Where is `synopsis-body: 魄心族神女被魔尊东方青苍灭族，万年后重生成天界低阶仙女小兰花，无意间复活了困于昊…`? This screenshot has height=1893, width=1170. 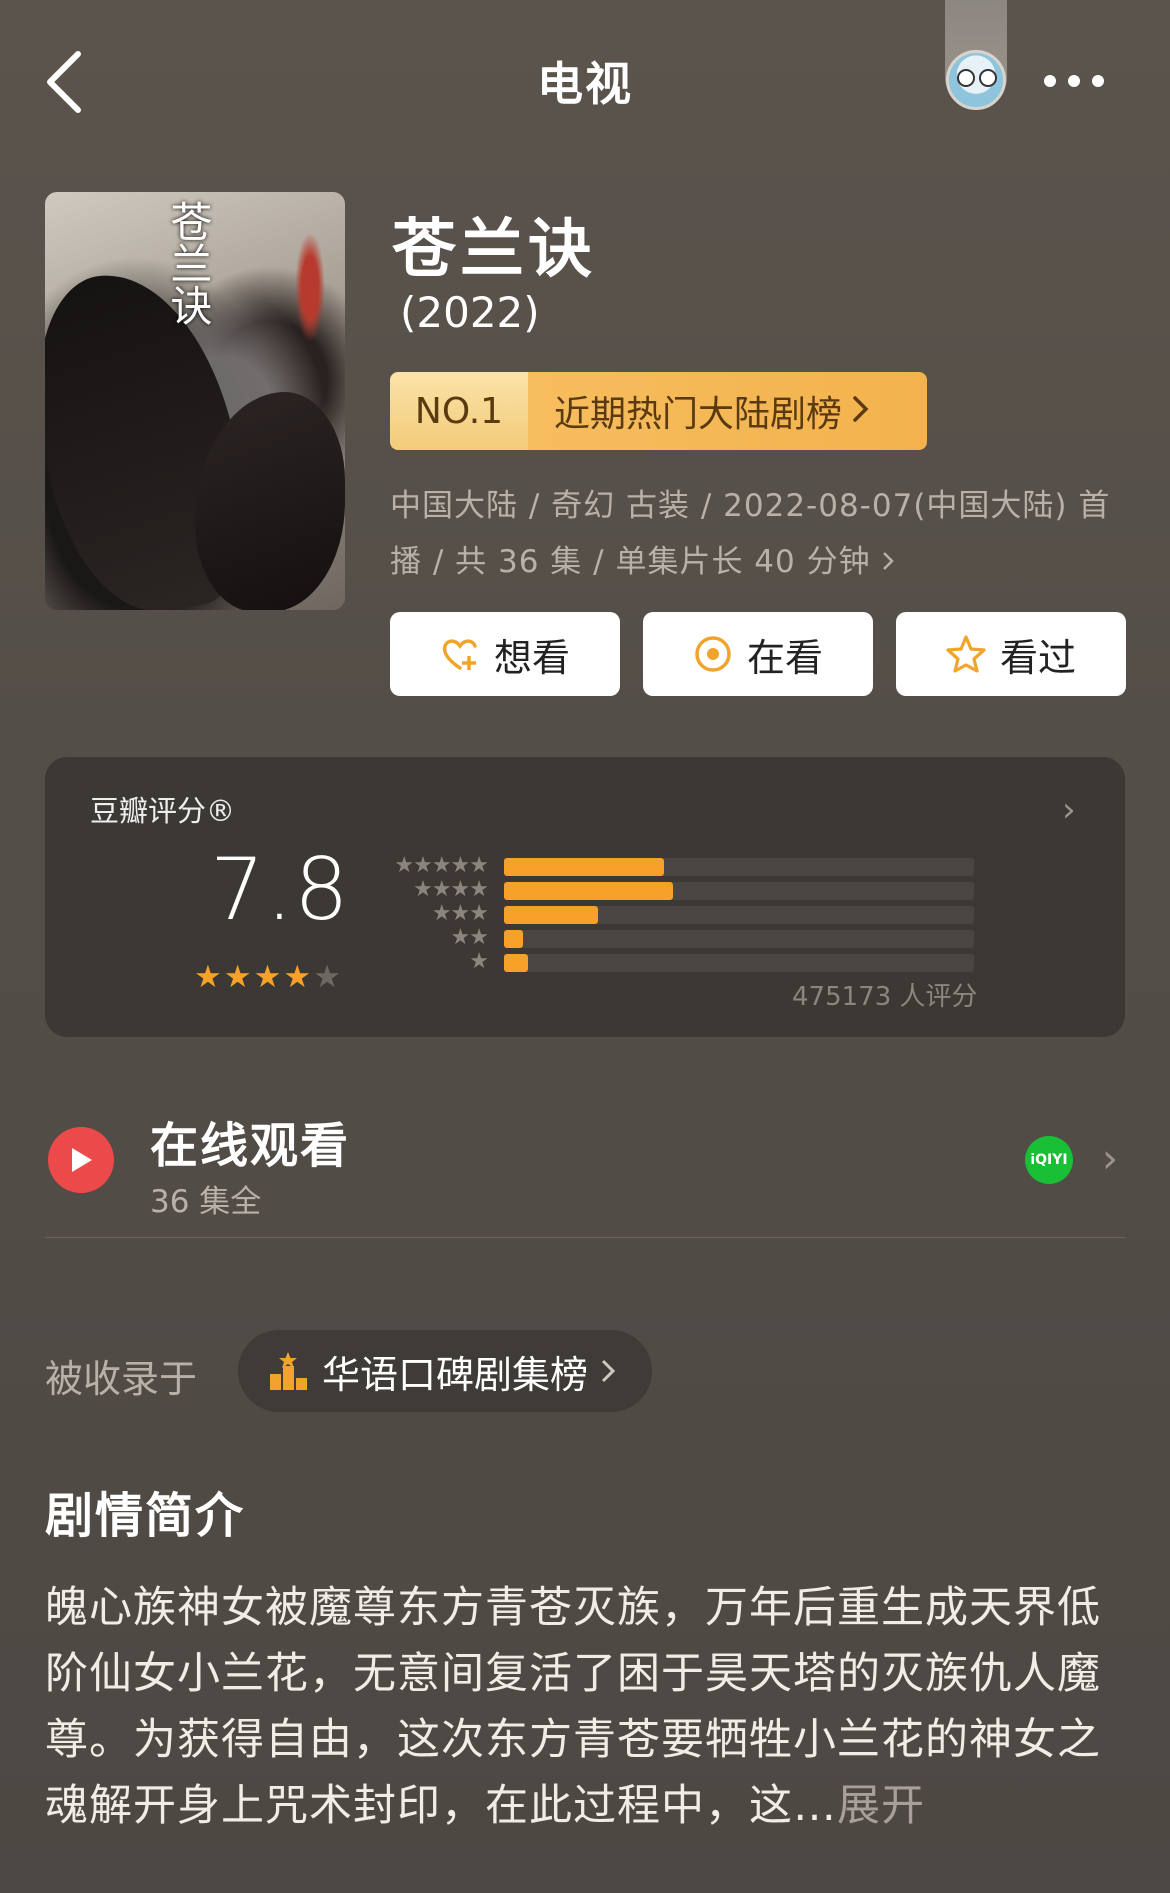
synopsis-body: 魄心族神女被魔尊东方青苍灭族，万年后重生成天界低阶仙女小兰花，无意间复活了困于昊… is located at coordinates (573, 1707).